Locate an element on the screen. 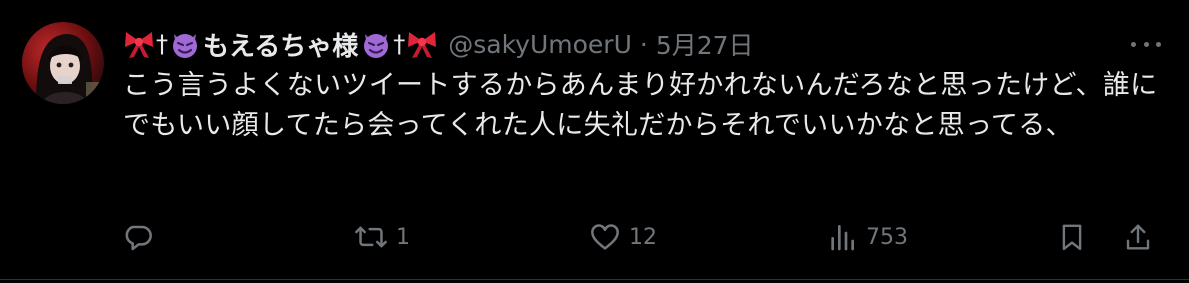  user-handle: @sakyUmoerU is located at coordinates (540, 44).